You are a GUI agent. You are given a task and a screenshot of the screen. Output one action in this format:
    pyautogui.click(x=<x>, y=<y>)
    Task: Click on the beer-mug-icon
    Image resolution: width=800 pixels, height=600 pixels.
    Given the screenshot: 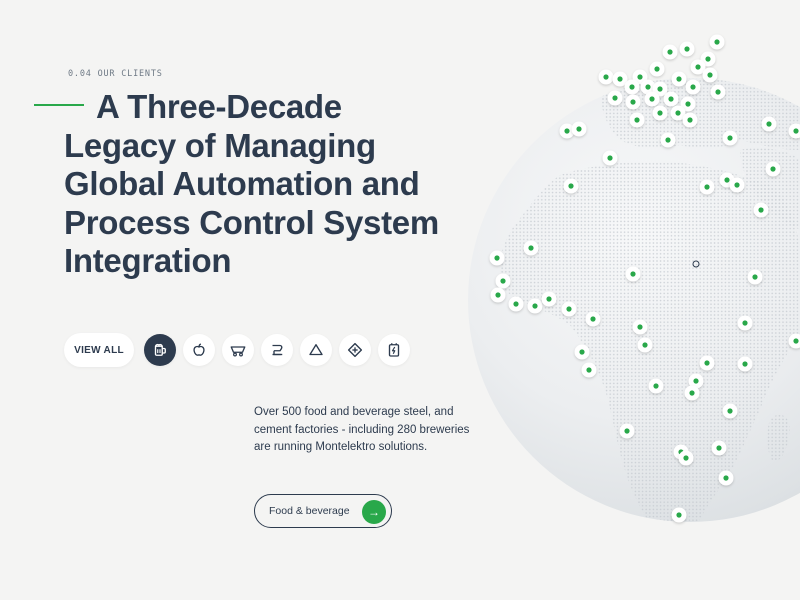 What is the action you would take?
    pyautogui.click(x=160, y=349)
    